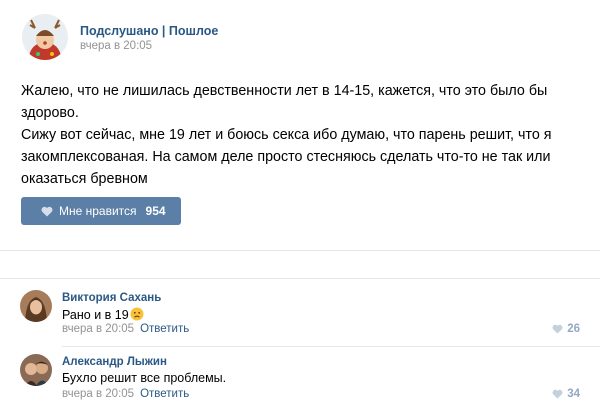  I want to click on section-divider, so click(300, 264).